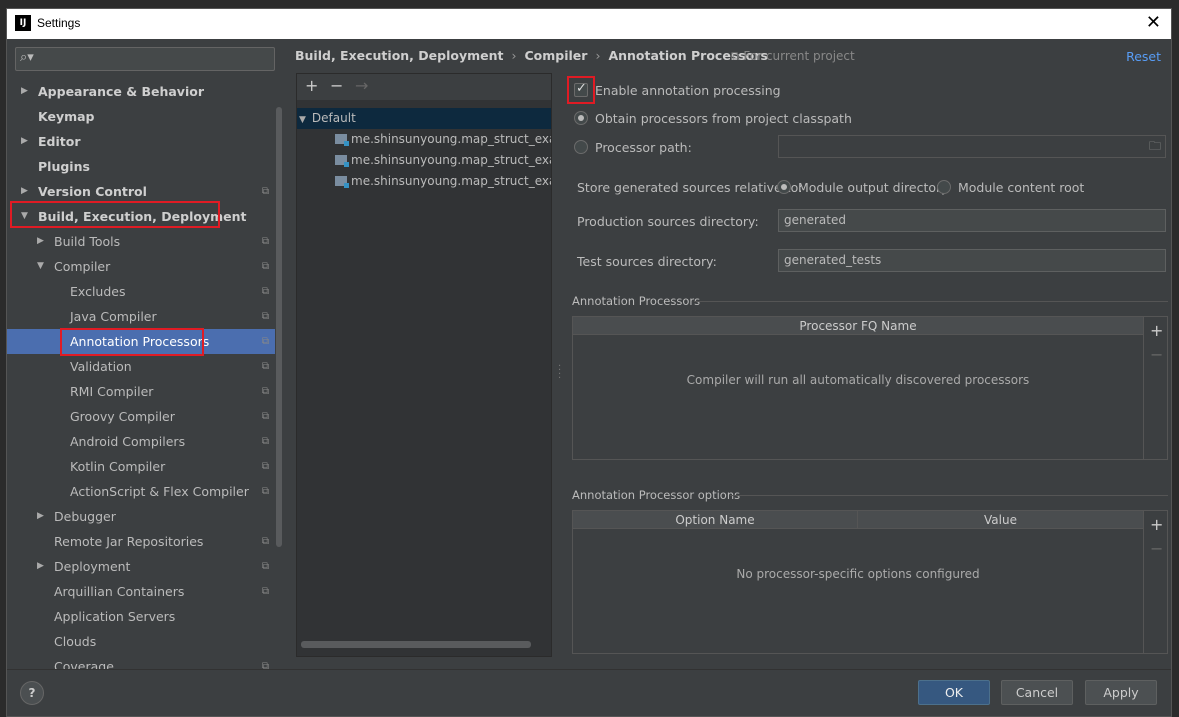 The height and width of the screenshot is (717, 1179). What do you see at coordinates (361, 85) in the screenshot?
I see `move-module-button: →` at bounding box center [361, 85].